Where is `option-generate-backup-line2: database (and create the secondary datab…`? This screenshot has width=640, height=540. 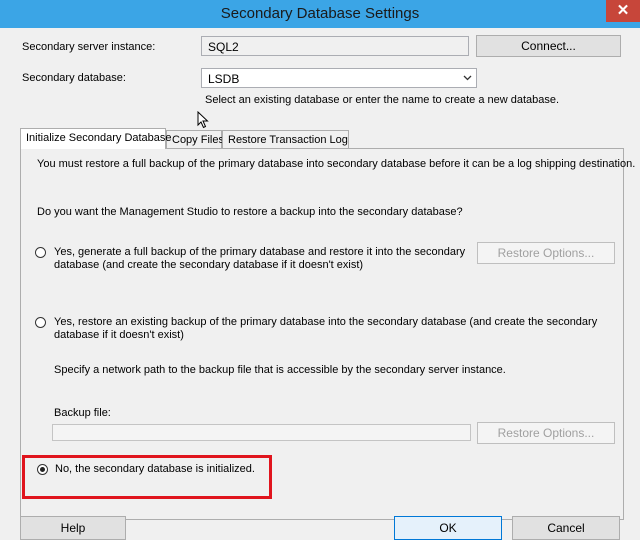
option-generate-backup-line2: database (and create the secondary datab… is located at coordinates (209, 265).